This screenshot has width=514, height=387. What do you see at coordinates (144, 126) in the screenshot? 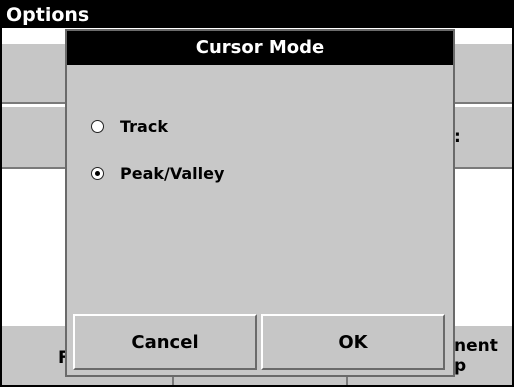
I see `option-track-label: Track` at bounding box center [144, 126].